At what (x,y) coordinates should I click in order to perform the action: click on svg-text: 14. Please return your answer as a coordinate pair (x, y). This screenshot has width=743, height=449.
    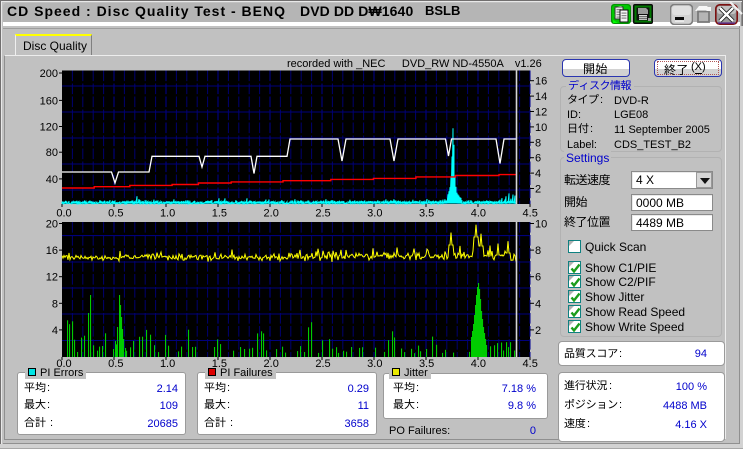
    Looking at the image, I should click on (541, 97).